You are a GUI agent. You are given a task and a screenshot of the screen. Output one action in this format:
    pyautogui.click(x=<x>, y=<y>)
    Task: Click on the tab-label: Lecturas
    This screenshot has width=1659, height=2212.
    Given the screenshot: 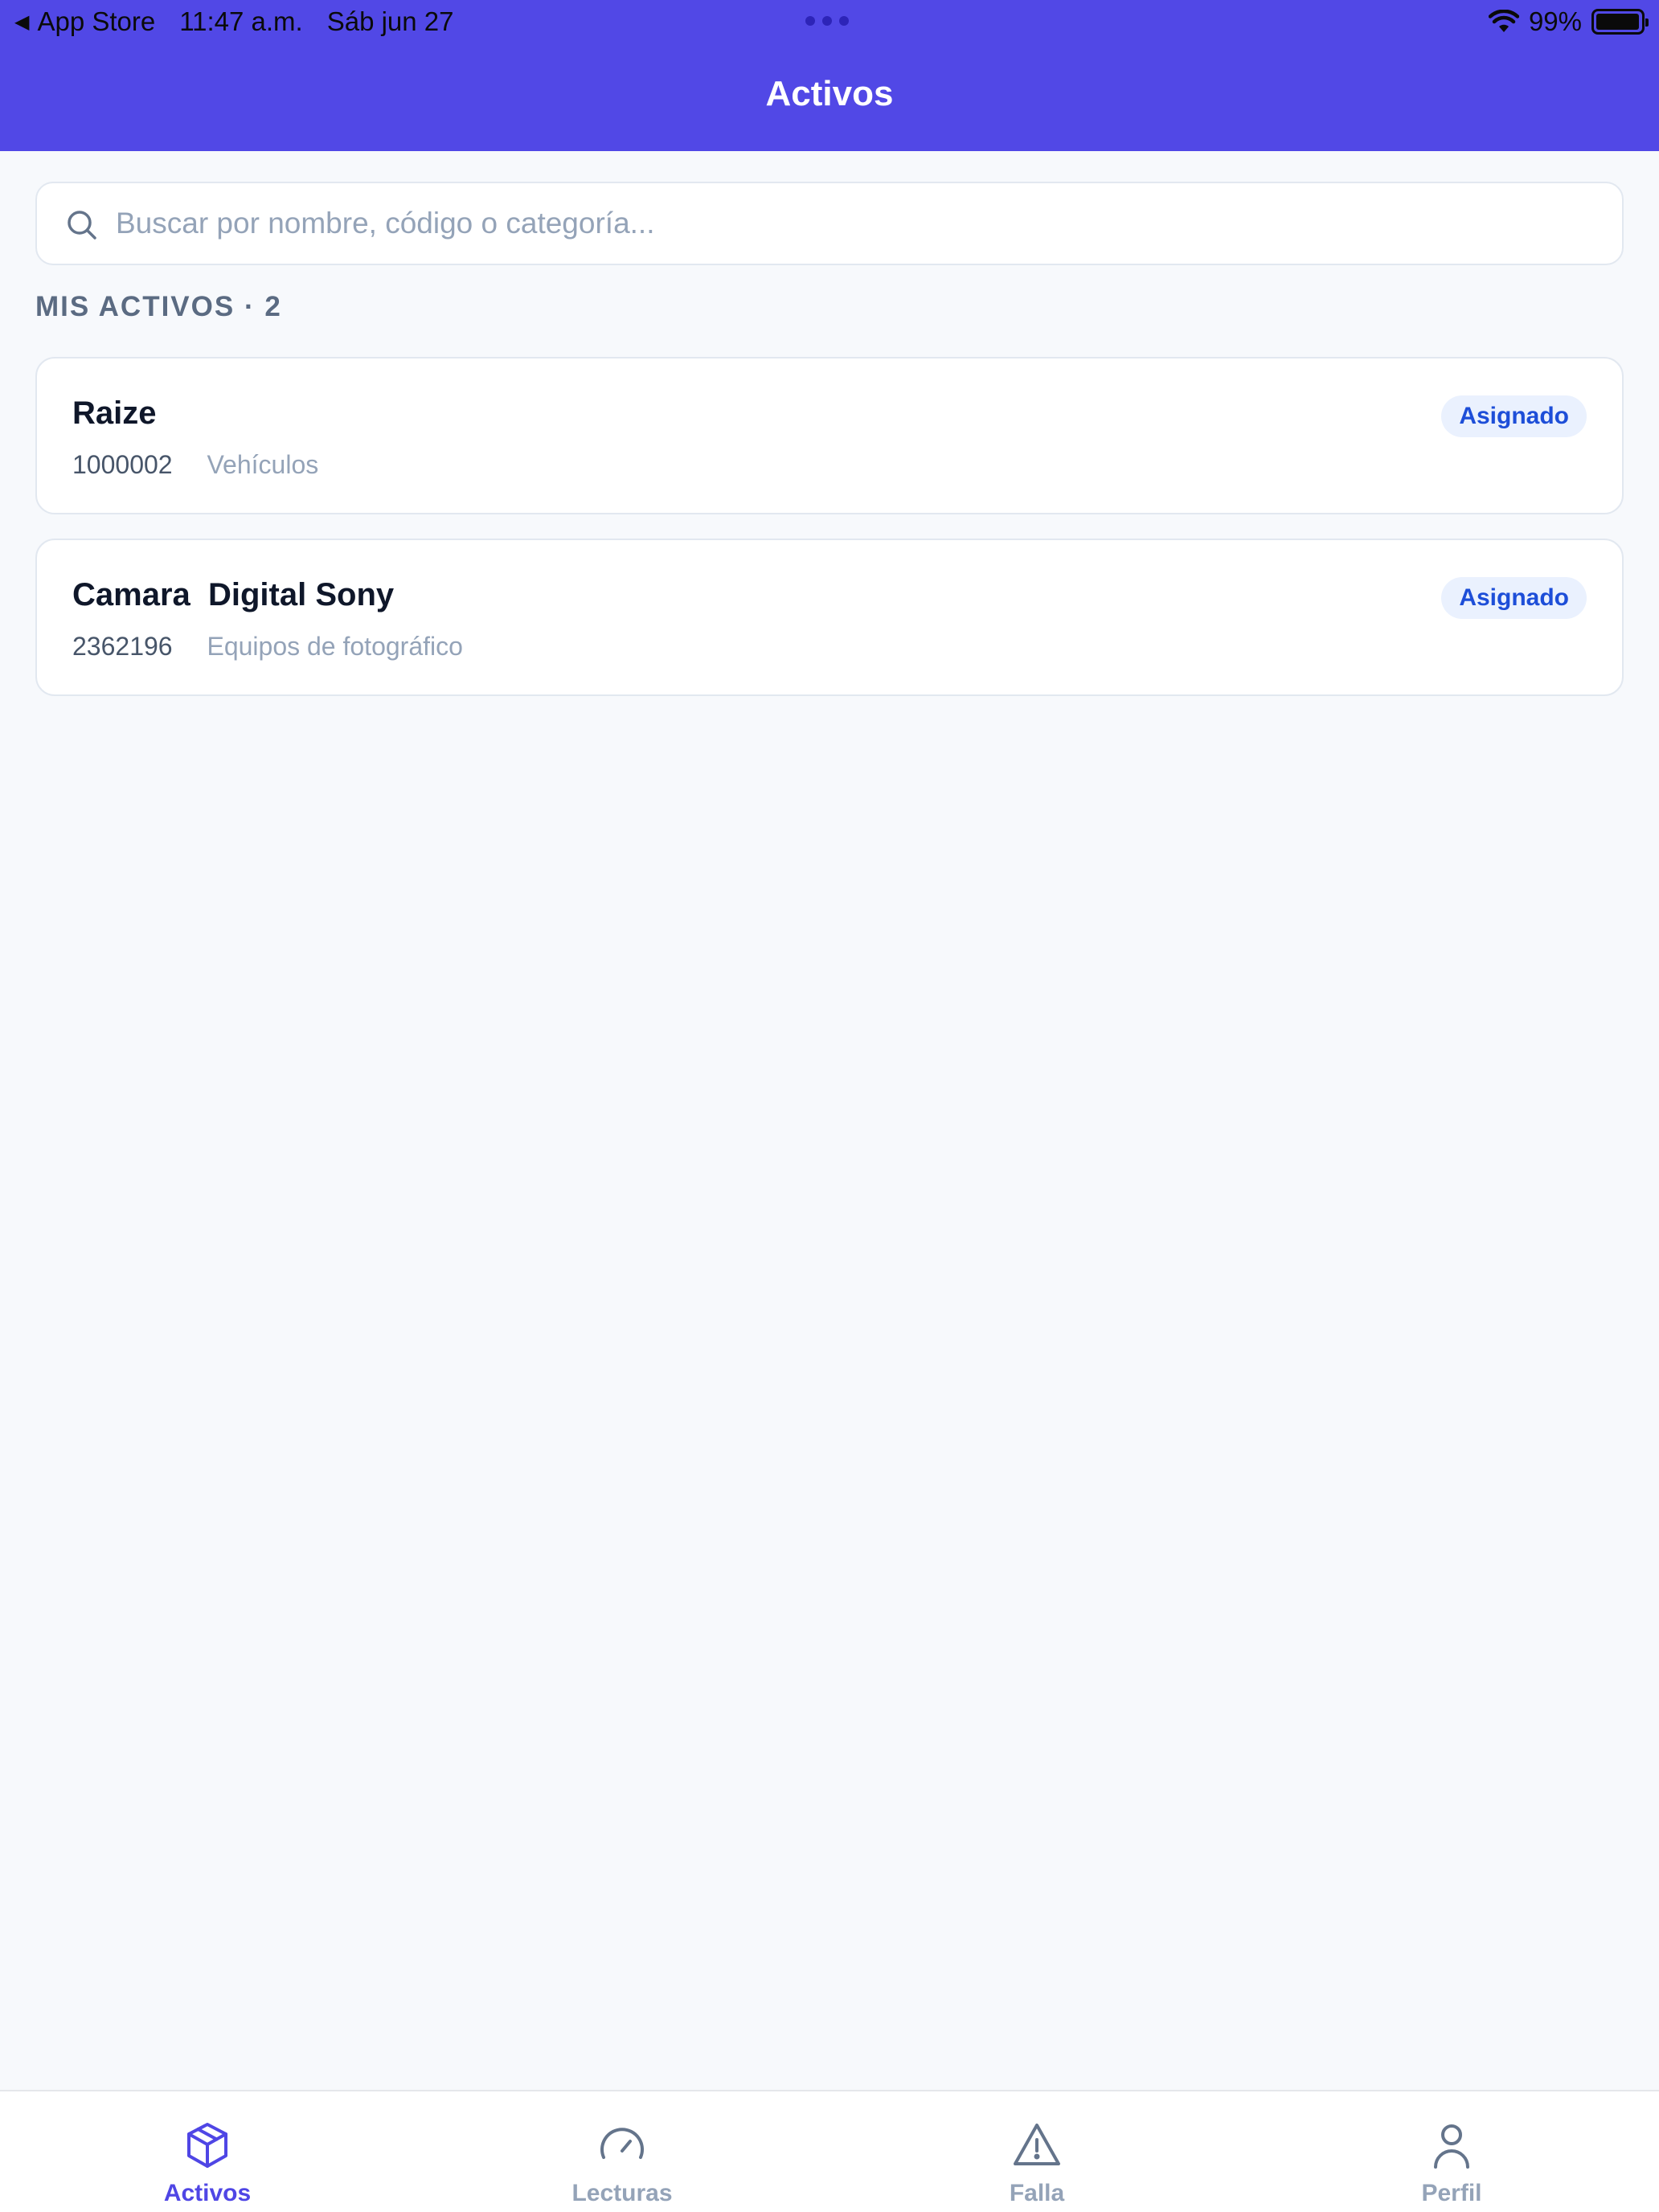 What is the action you would take?
    pyautogui.click(x=622, y=2193)
    